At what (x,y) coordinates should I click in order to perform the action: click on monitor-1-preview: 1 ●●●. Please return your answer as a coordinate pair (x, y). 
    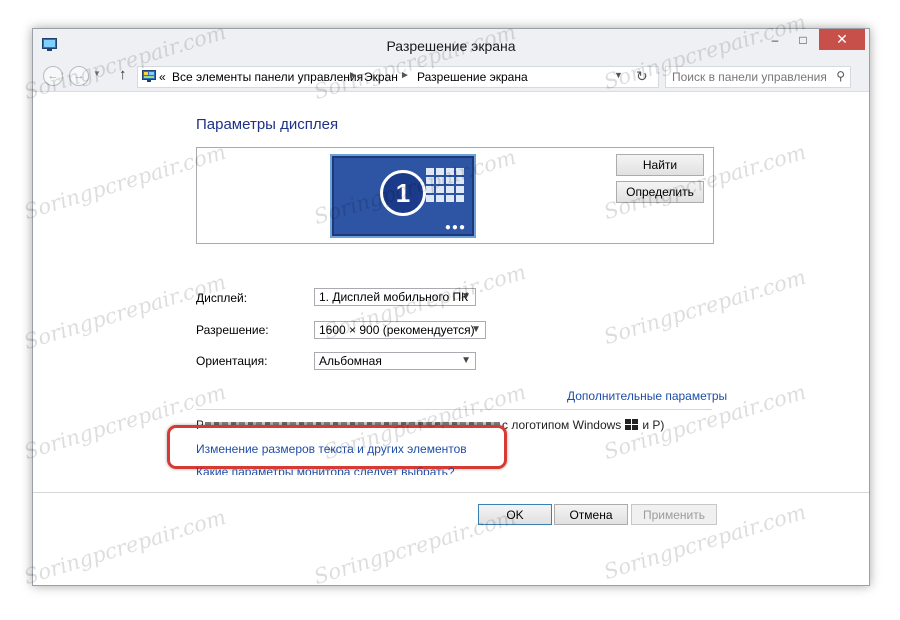
    Looking at the image, I should click on (403, 196).